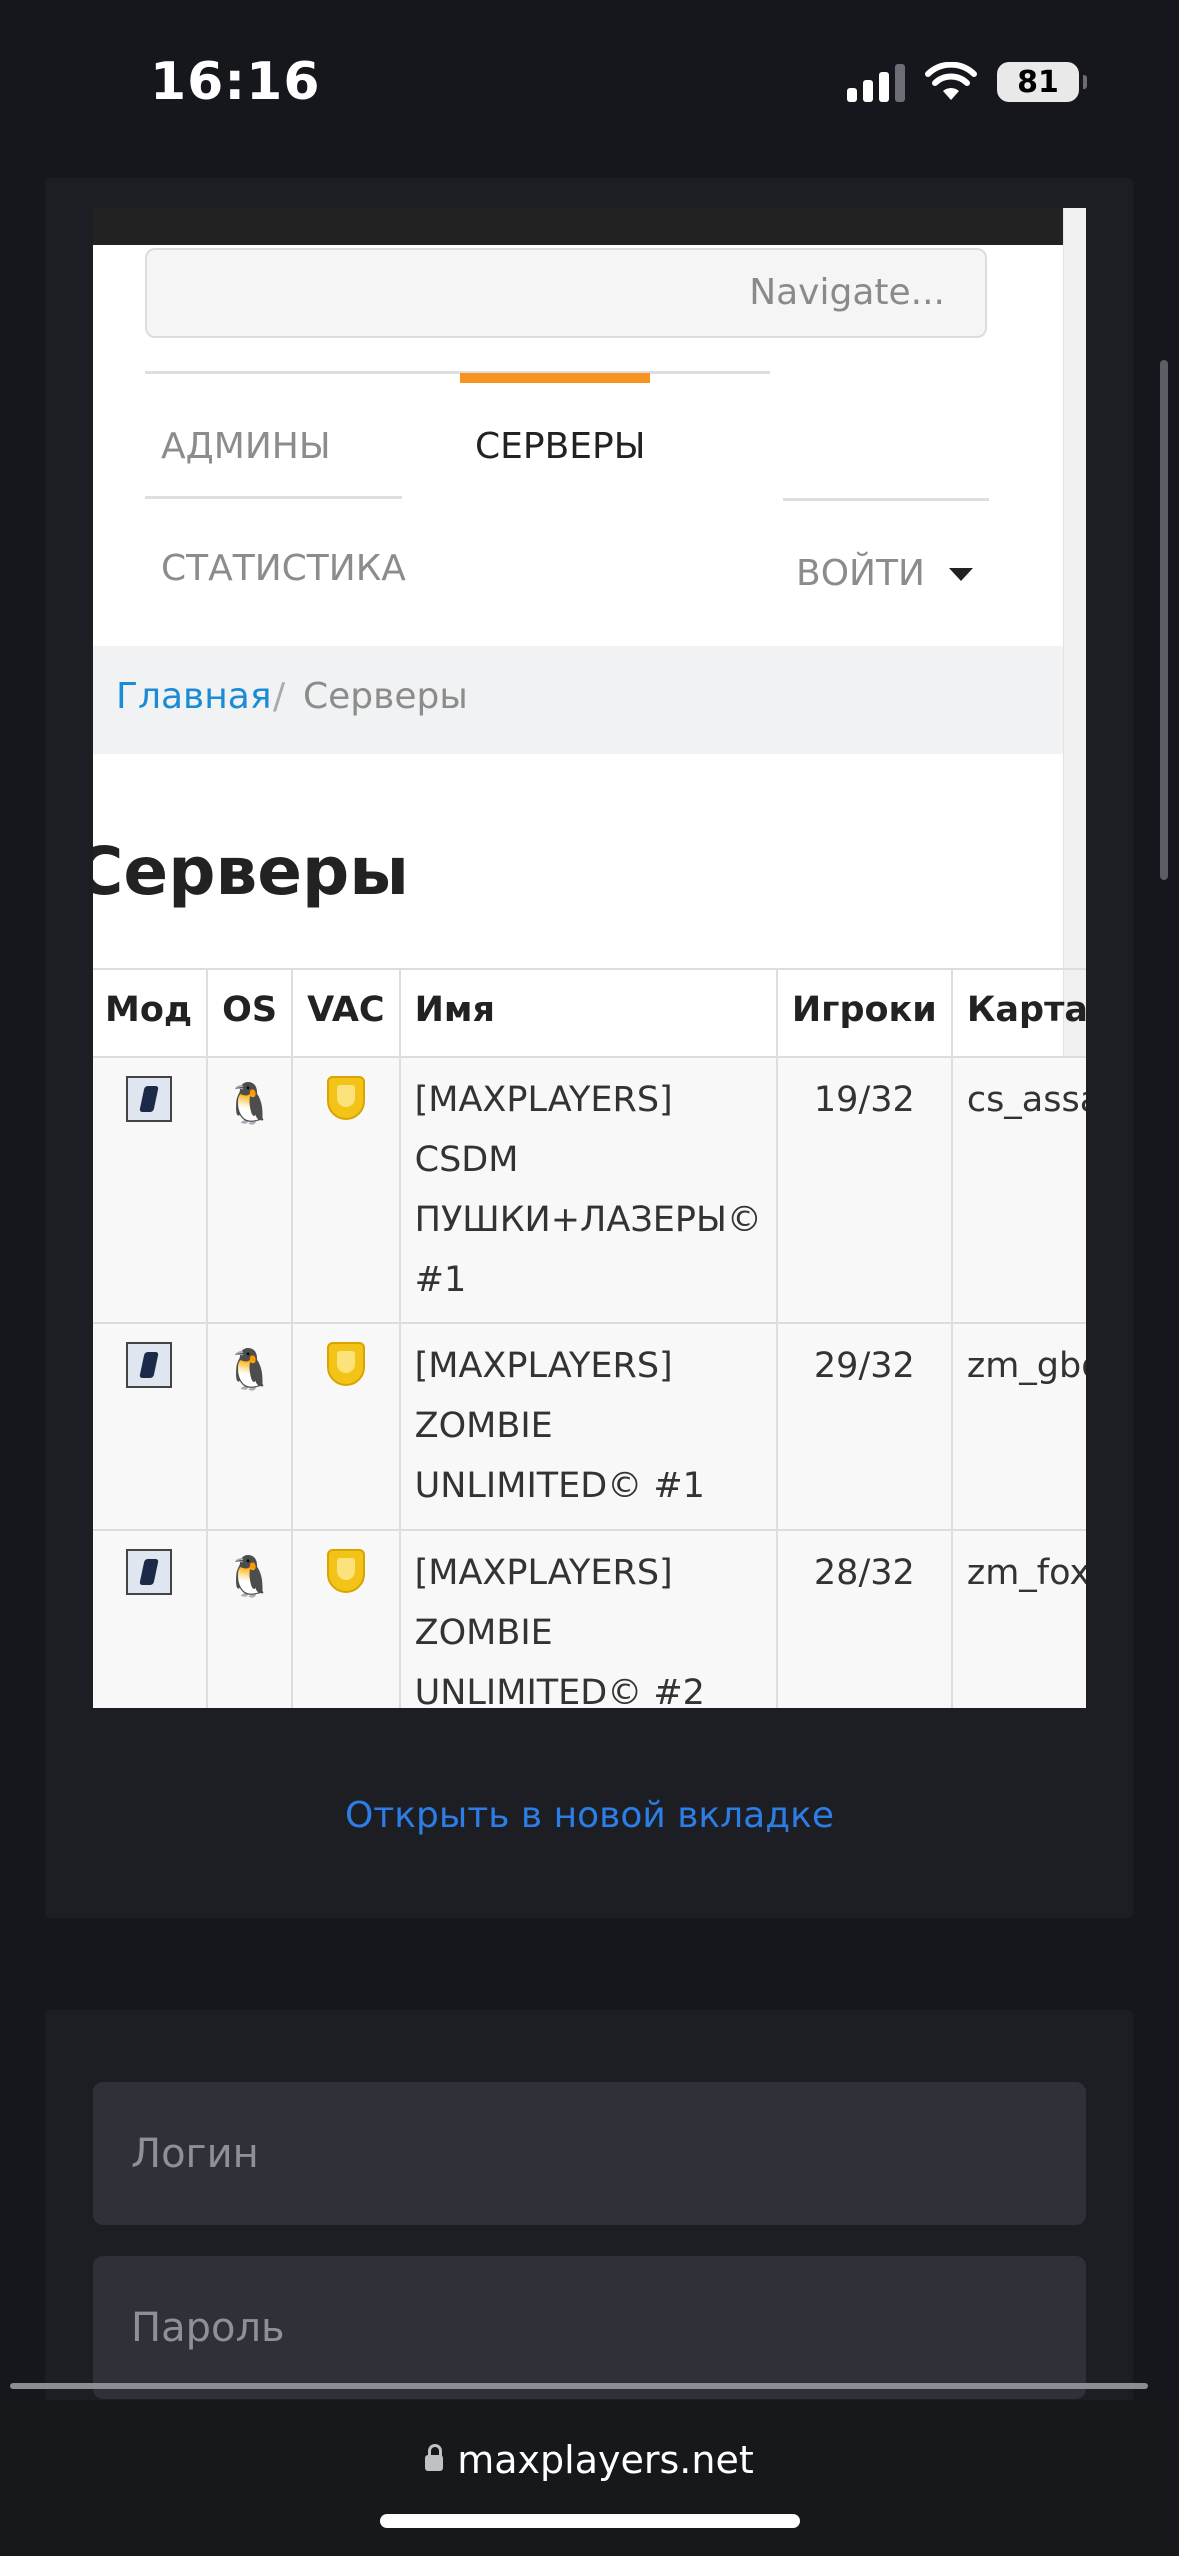  Describe the element at coordinates (864, 1190) in the screenshot. I see `server-players: 19/32` at that location.